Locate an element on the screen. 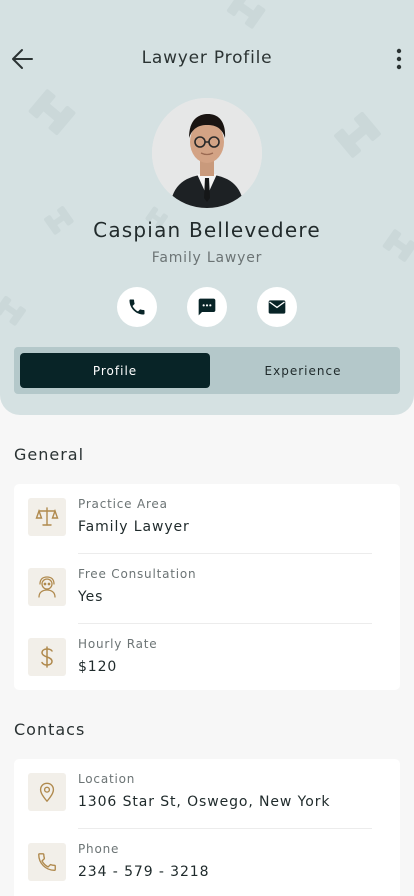 The image size is (414, 896). profile-tabs: Profile Experience is located at coordinates (207, 370).